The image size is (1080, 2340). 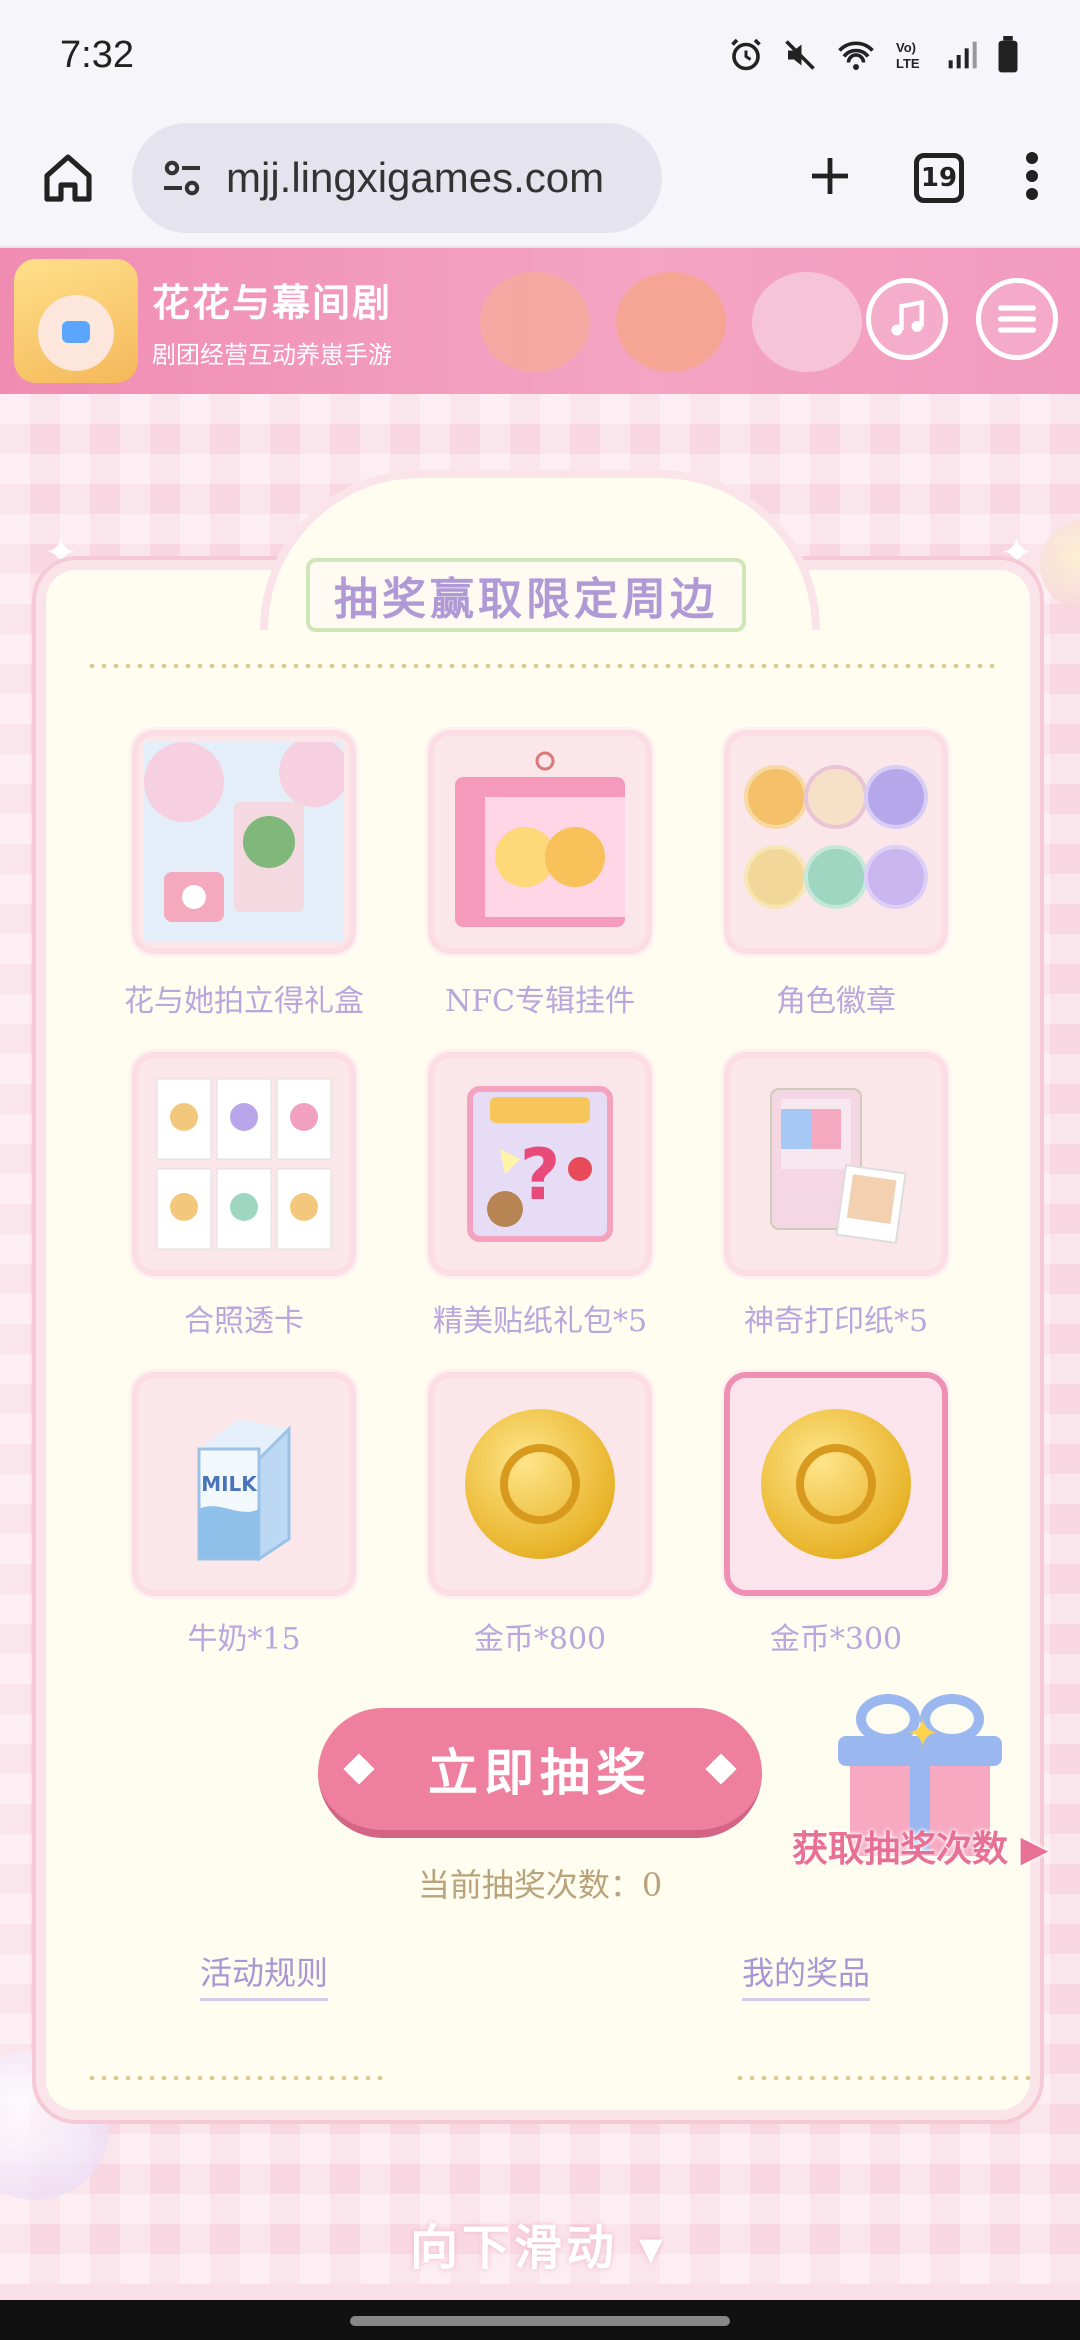 I want to click on sticker-pack-image: ?, so click(x=540, y=1164).